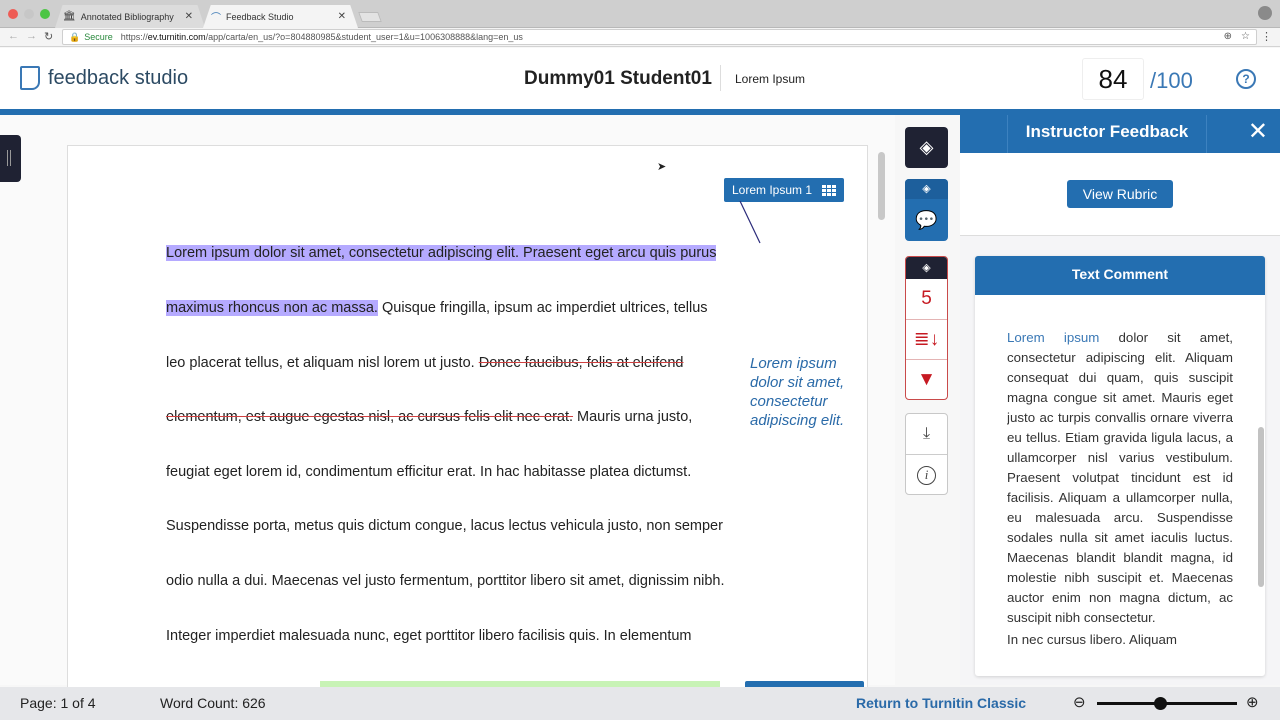  Describe the element at coordinates (1265, 13) in the screenshot. I see `profile-icon` at that location.